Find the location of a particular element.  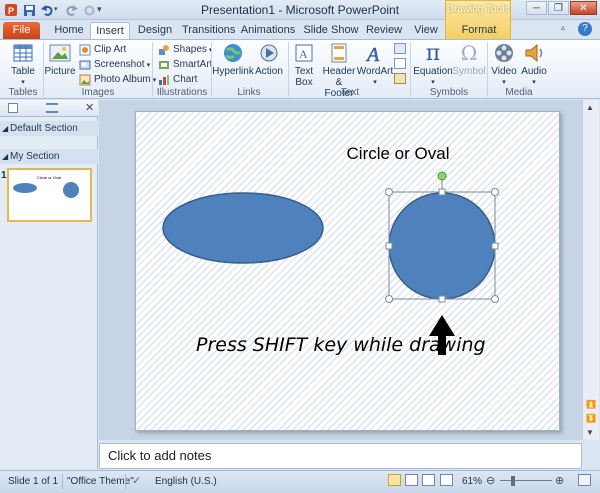

equation-button: π Equation ▾ is located at coordinates (433, 65).